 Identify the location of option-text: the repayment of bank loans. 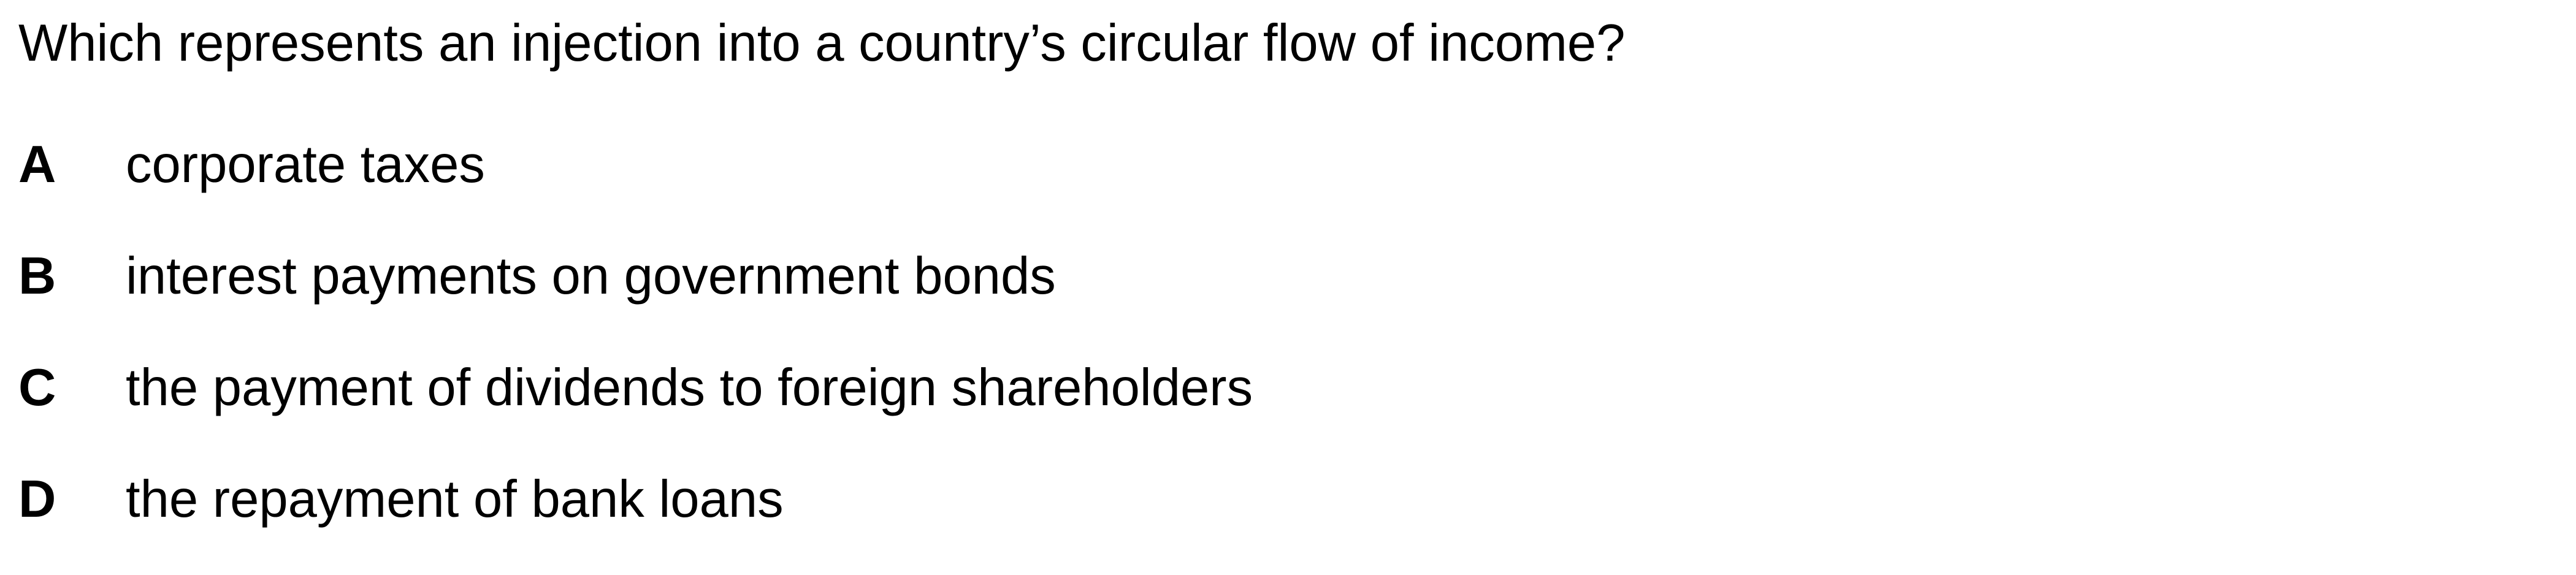
(455, 499).